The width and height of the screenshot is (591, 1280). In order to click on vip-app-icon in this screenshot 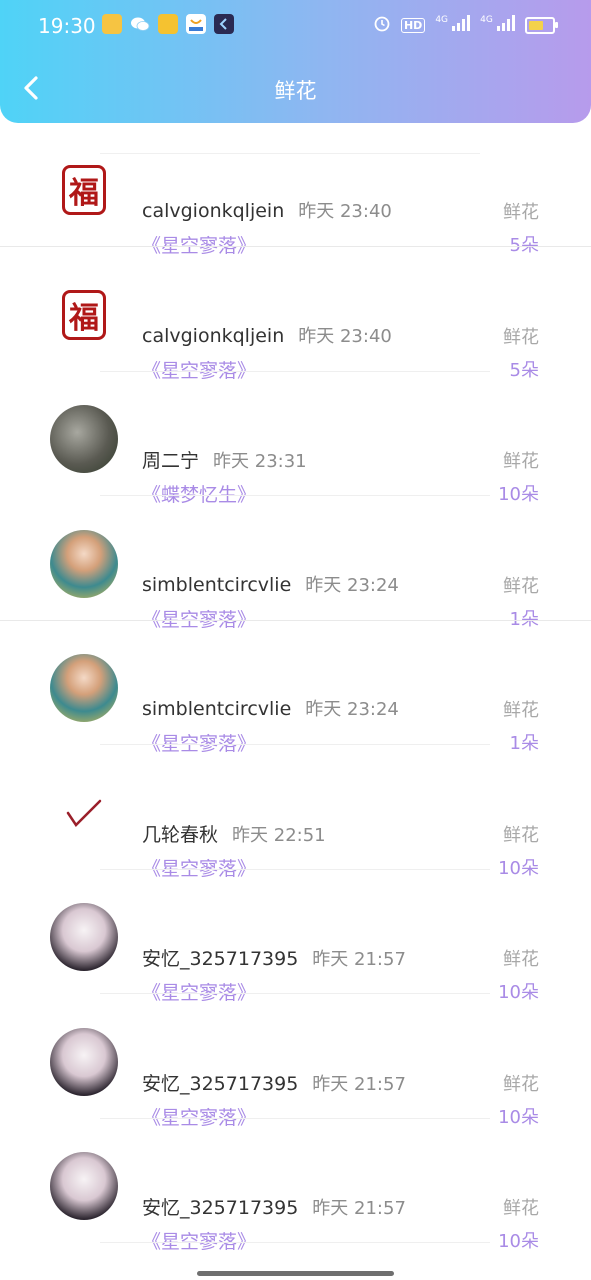, I will do `click(168, 24)`.